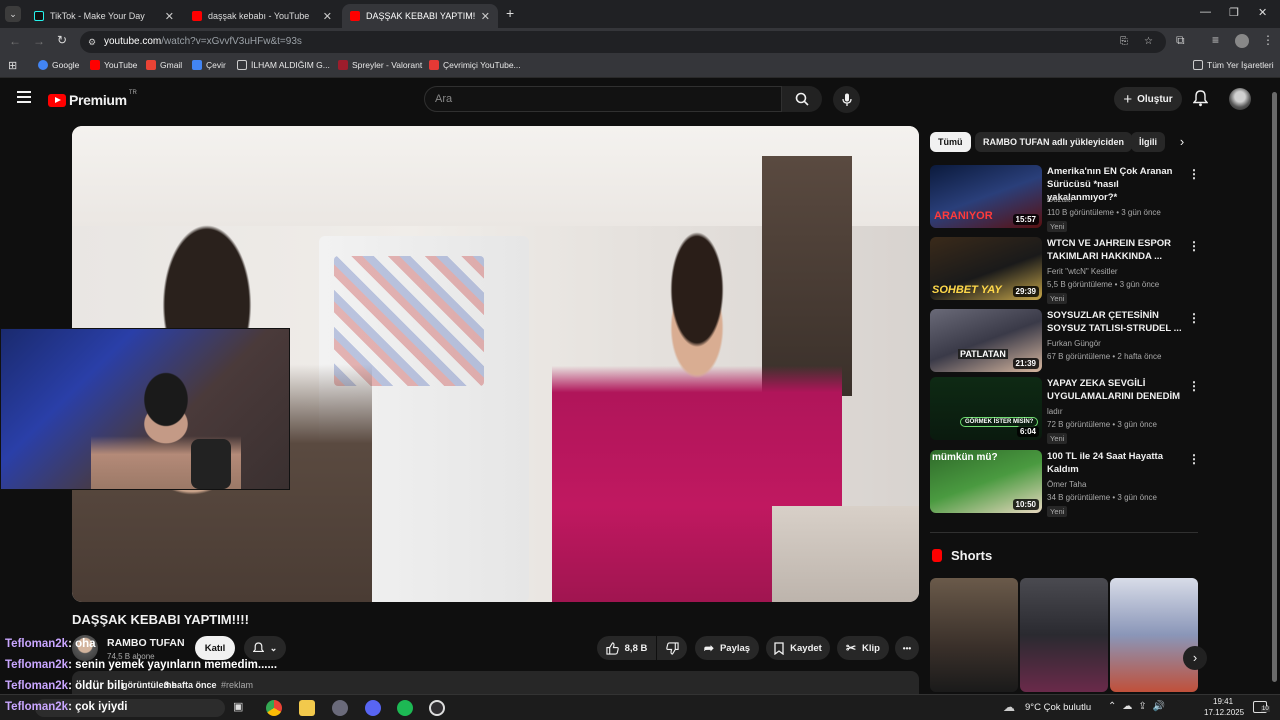 This screenshot has width=1280, height=720. What do you see at coordinates (307, 708) in the screenshot?
I see `file-explorer-icon` at bounding box center [307, 708].